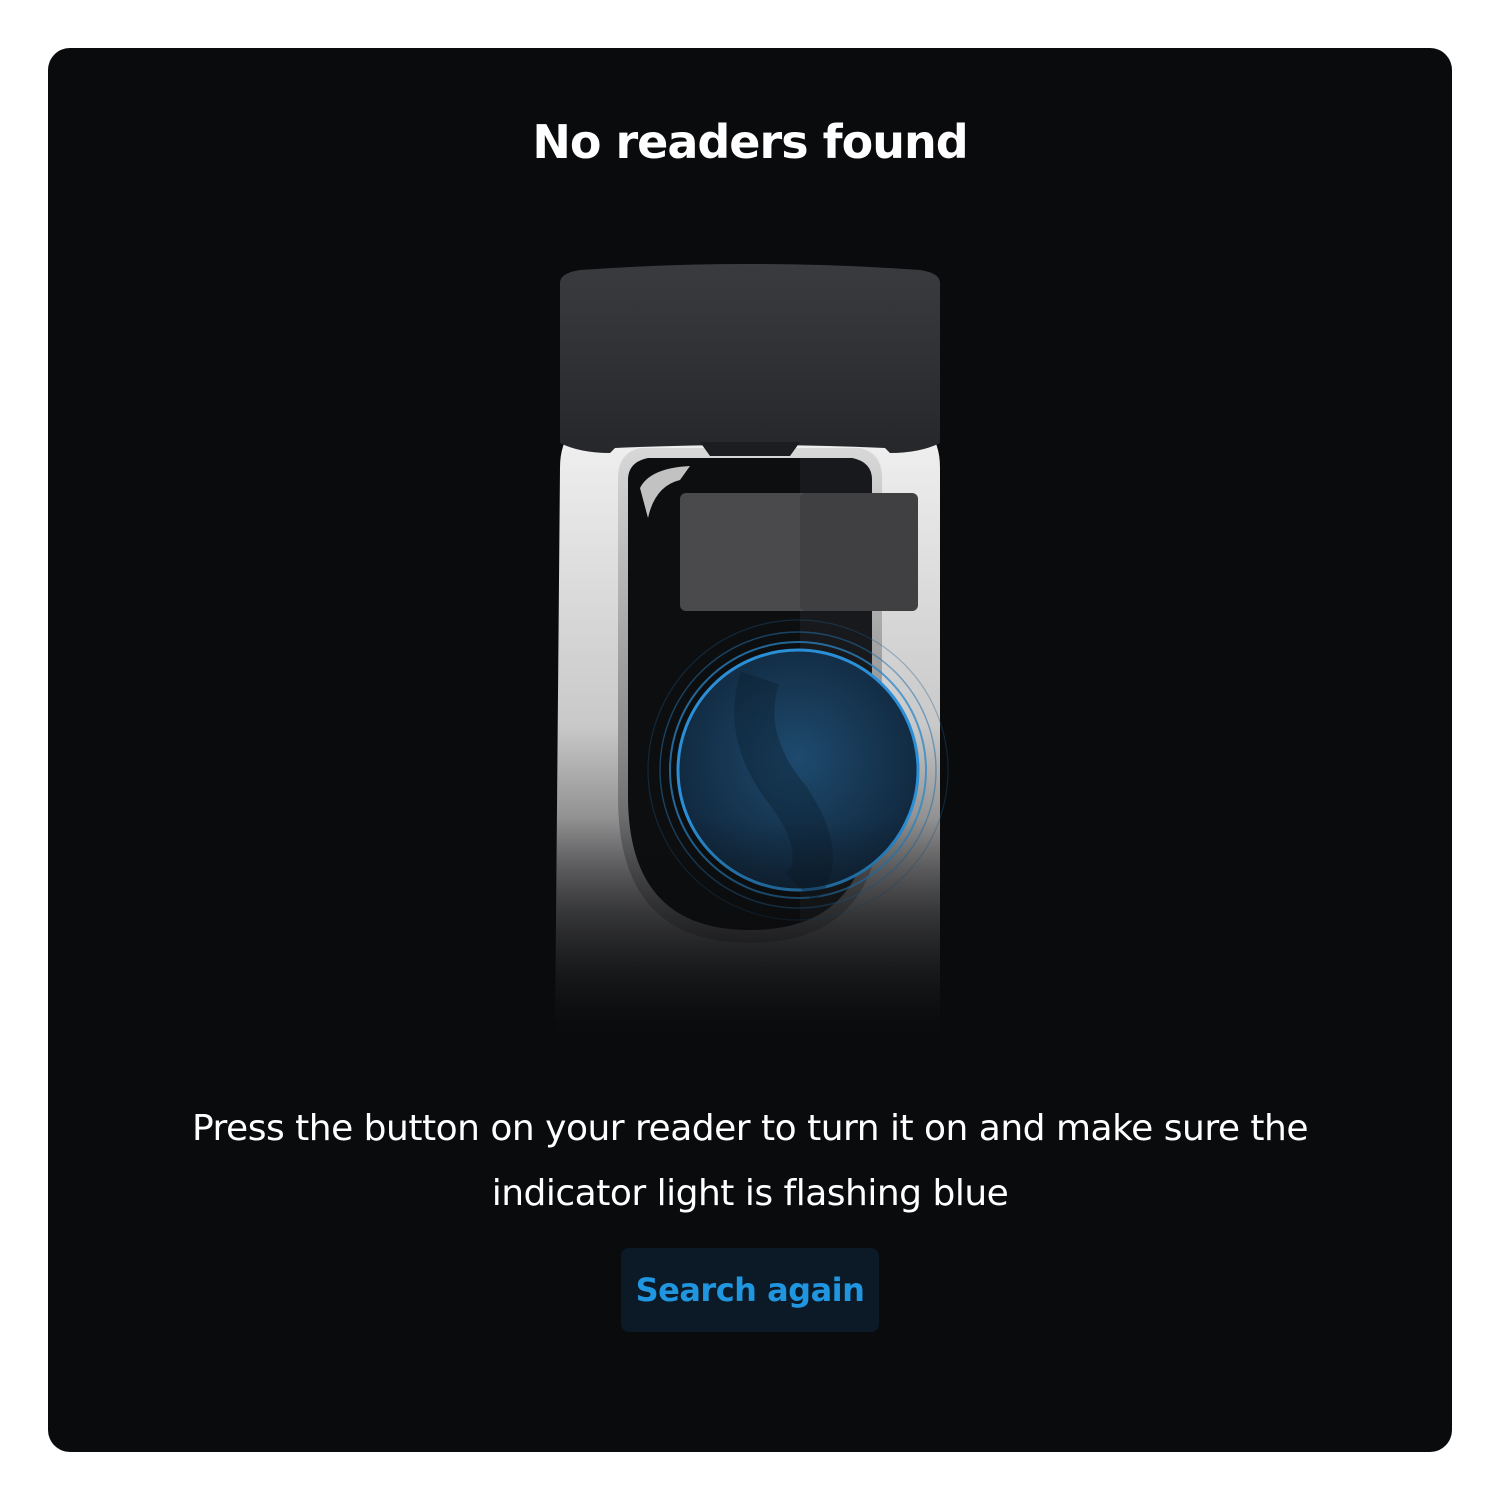 Image resolution: width=1500 pixels, height=1500 pixels. What do you see at coordinates (750, 1290) in the screenshot?
I see `search-again-button: Search again` at bounding box center [750, 1290].